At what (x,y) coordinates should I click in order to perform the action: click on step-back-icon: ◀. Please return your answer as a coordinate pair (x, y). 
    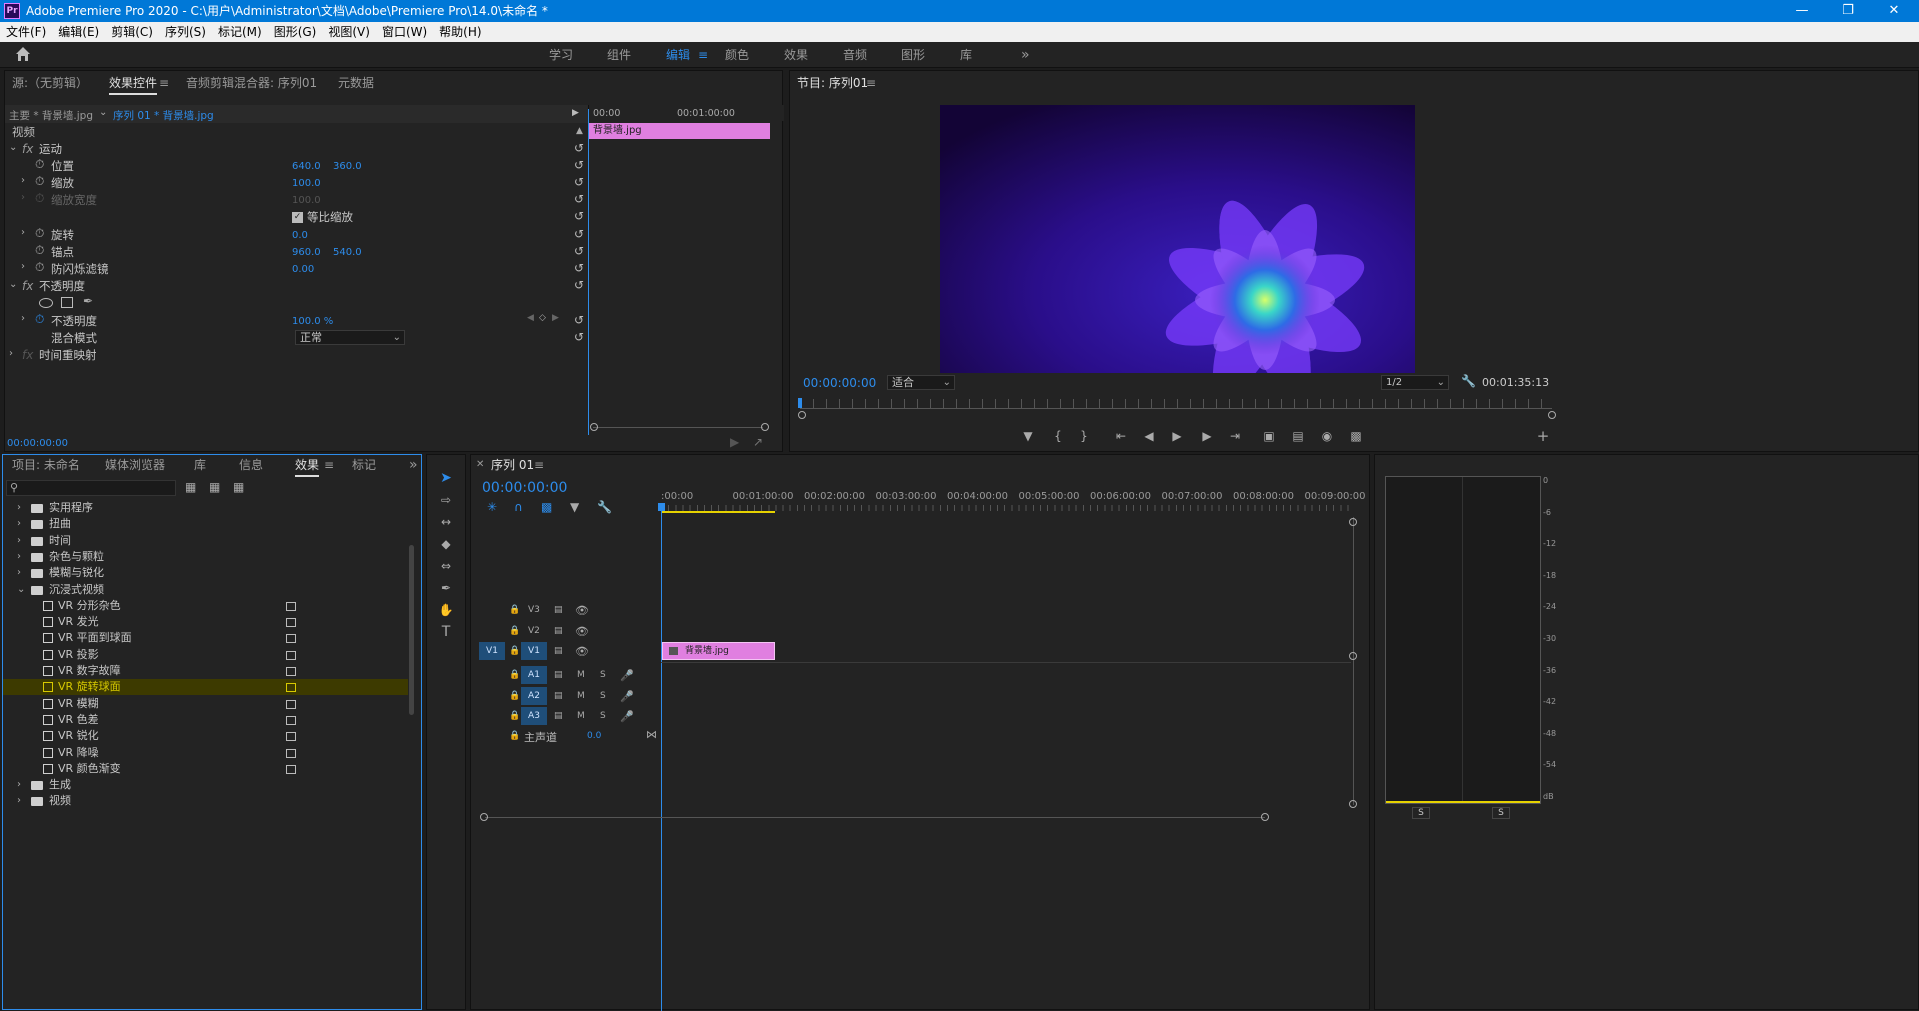
    Looking at the image, I should click on (1149, 436).